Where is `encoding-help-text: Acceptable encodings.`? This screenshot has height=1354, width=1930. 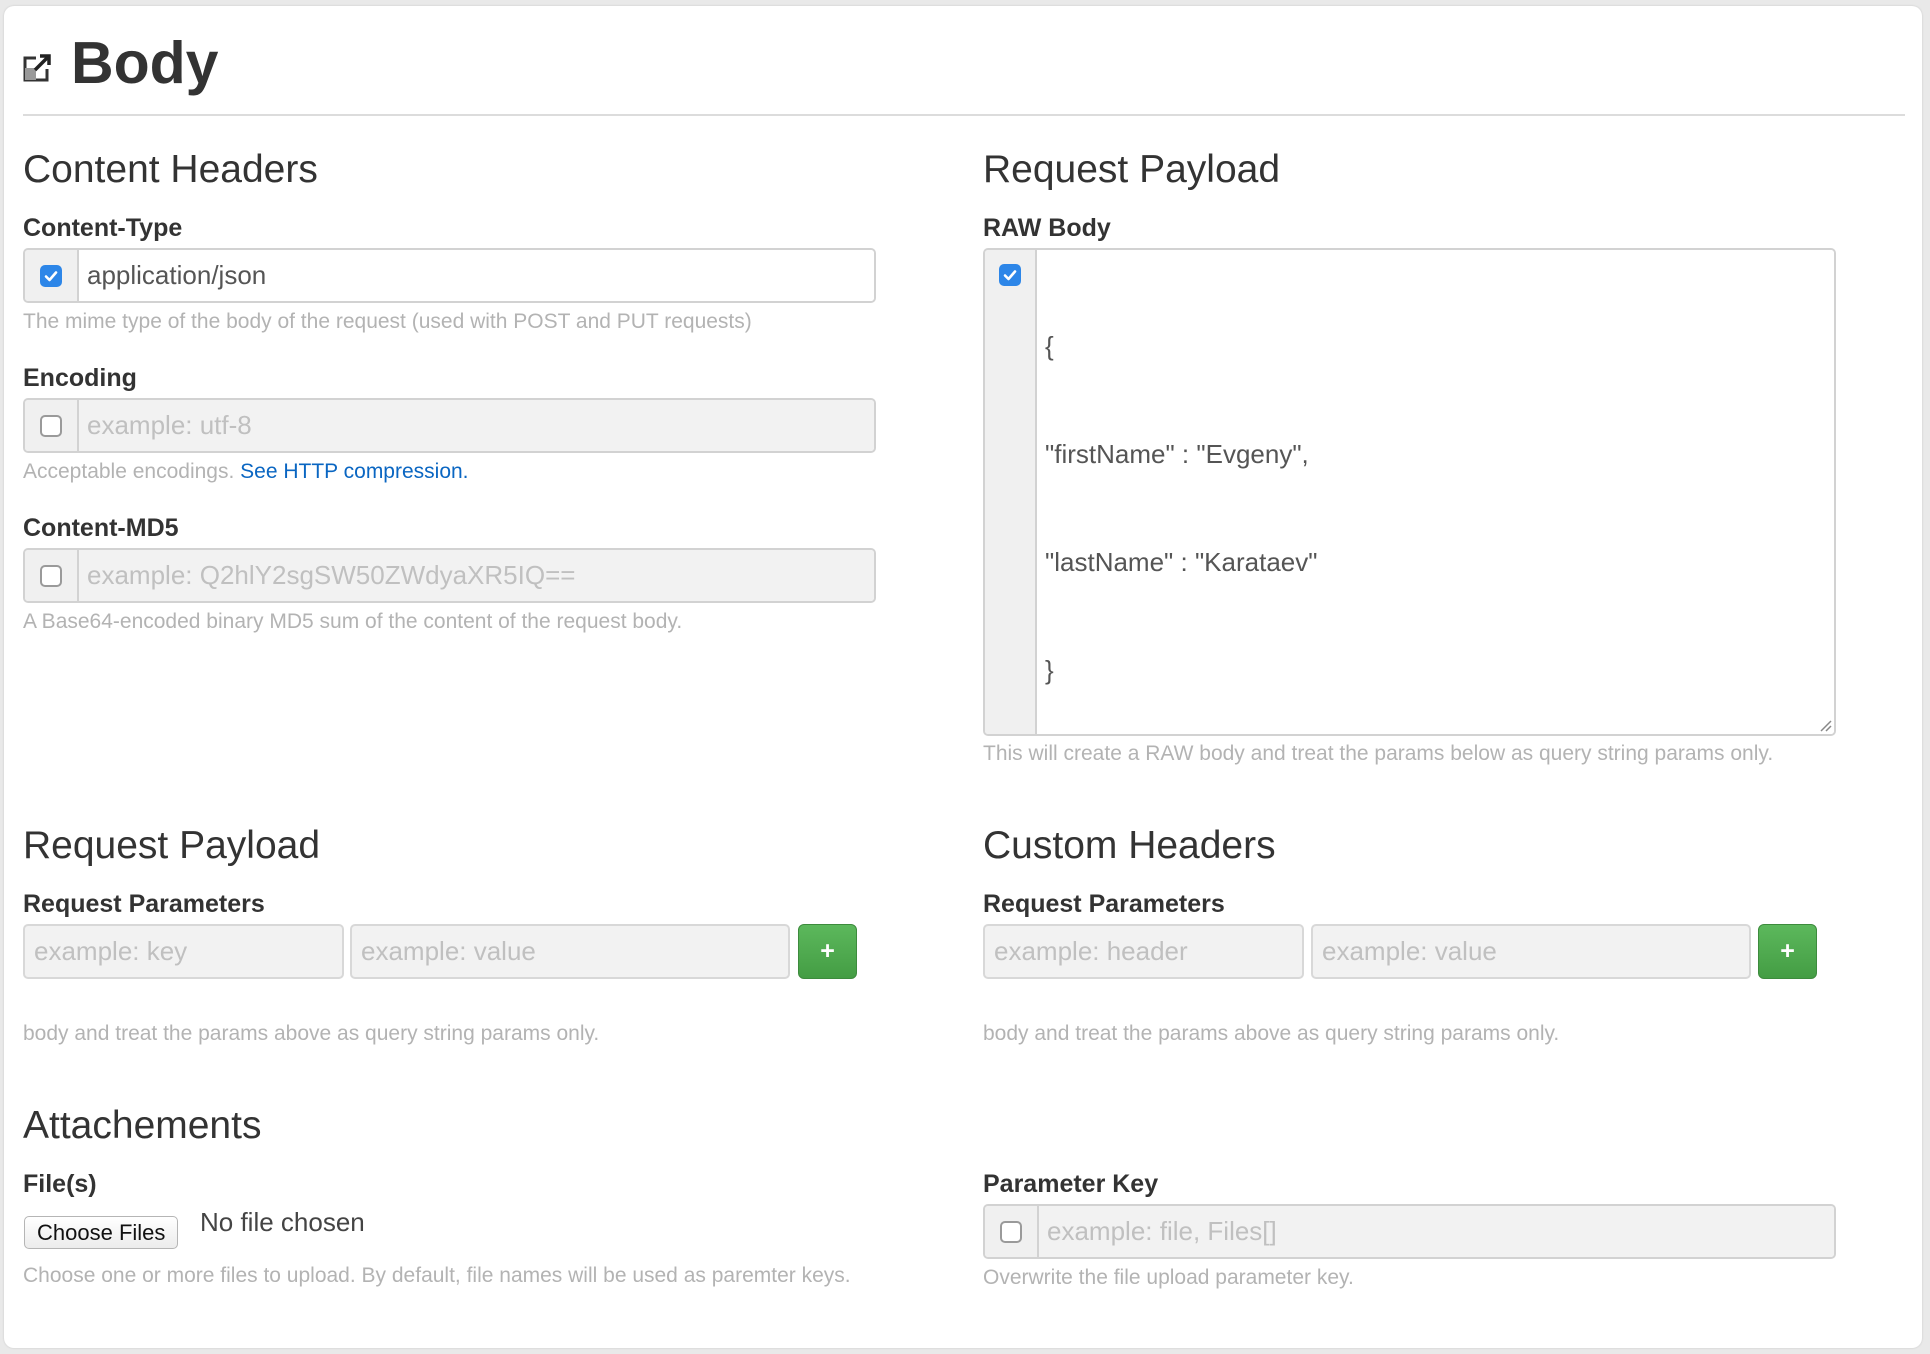 encoding-help-text: Acceptable encodings. is located at coordinates (129, 471).